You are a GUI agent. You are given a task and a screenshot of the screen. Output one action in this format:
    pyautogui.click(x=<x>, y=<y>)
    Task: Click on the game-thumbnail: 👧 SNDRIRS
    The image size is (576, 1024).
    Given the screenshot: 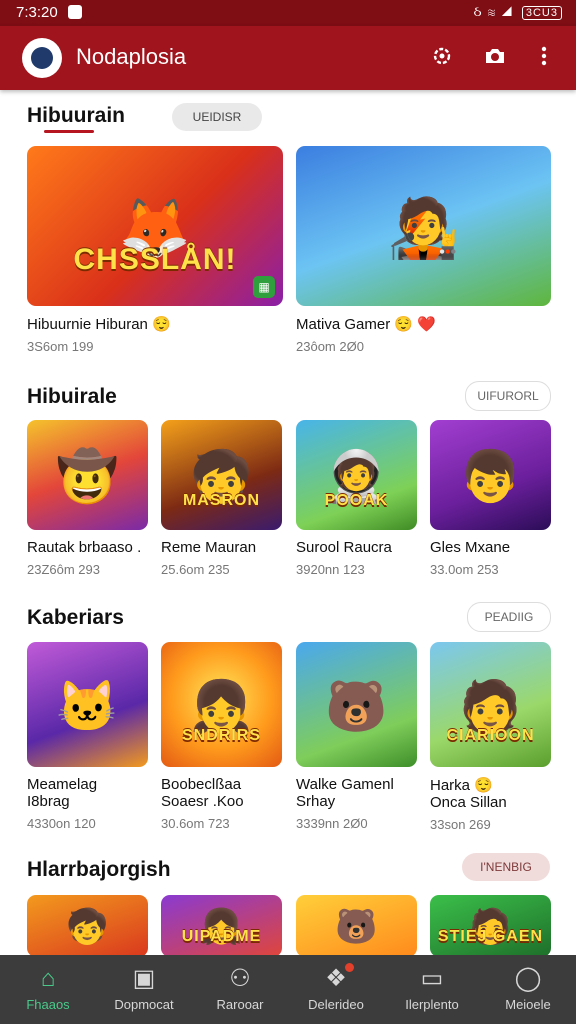 What is the action you would take?
    pyautogui.click(x=221, y=704)
    